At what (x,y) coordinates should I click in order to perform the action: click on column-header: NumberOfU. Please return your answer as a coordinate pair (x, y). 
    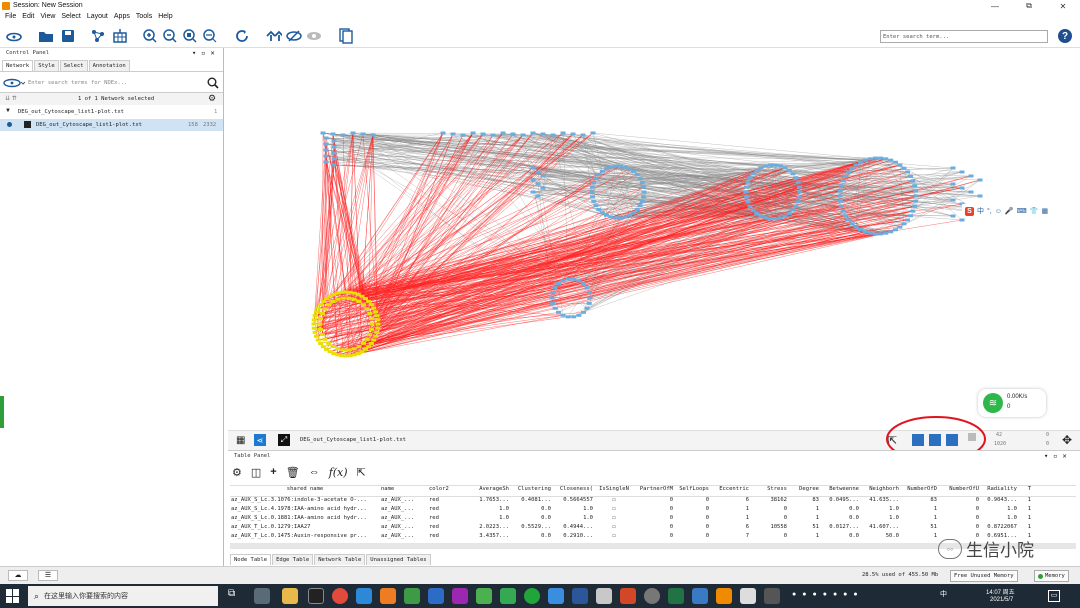
    Looking at the image, I should click on (959, 491).